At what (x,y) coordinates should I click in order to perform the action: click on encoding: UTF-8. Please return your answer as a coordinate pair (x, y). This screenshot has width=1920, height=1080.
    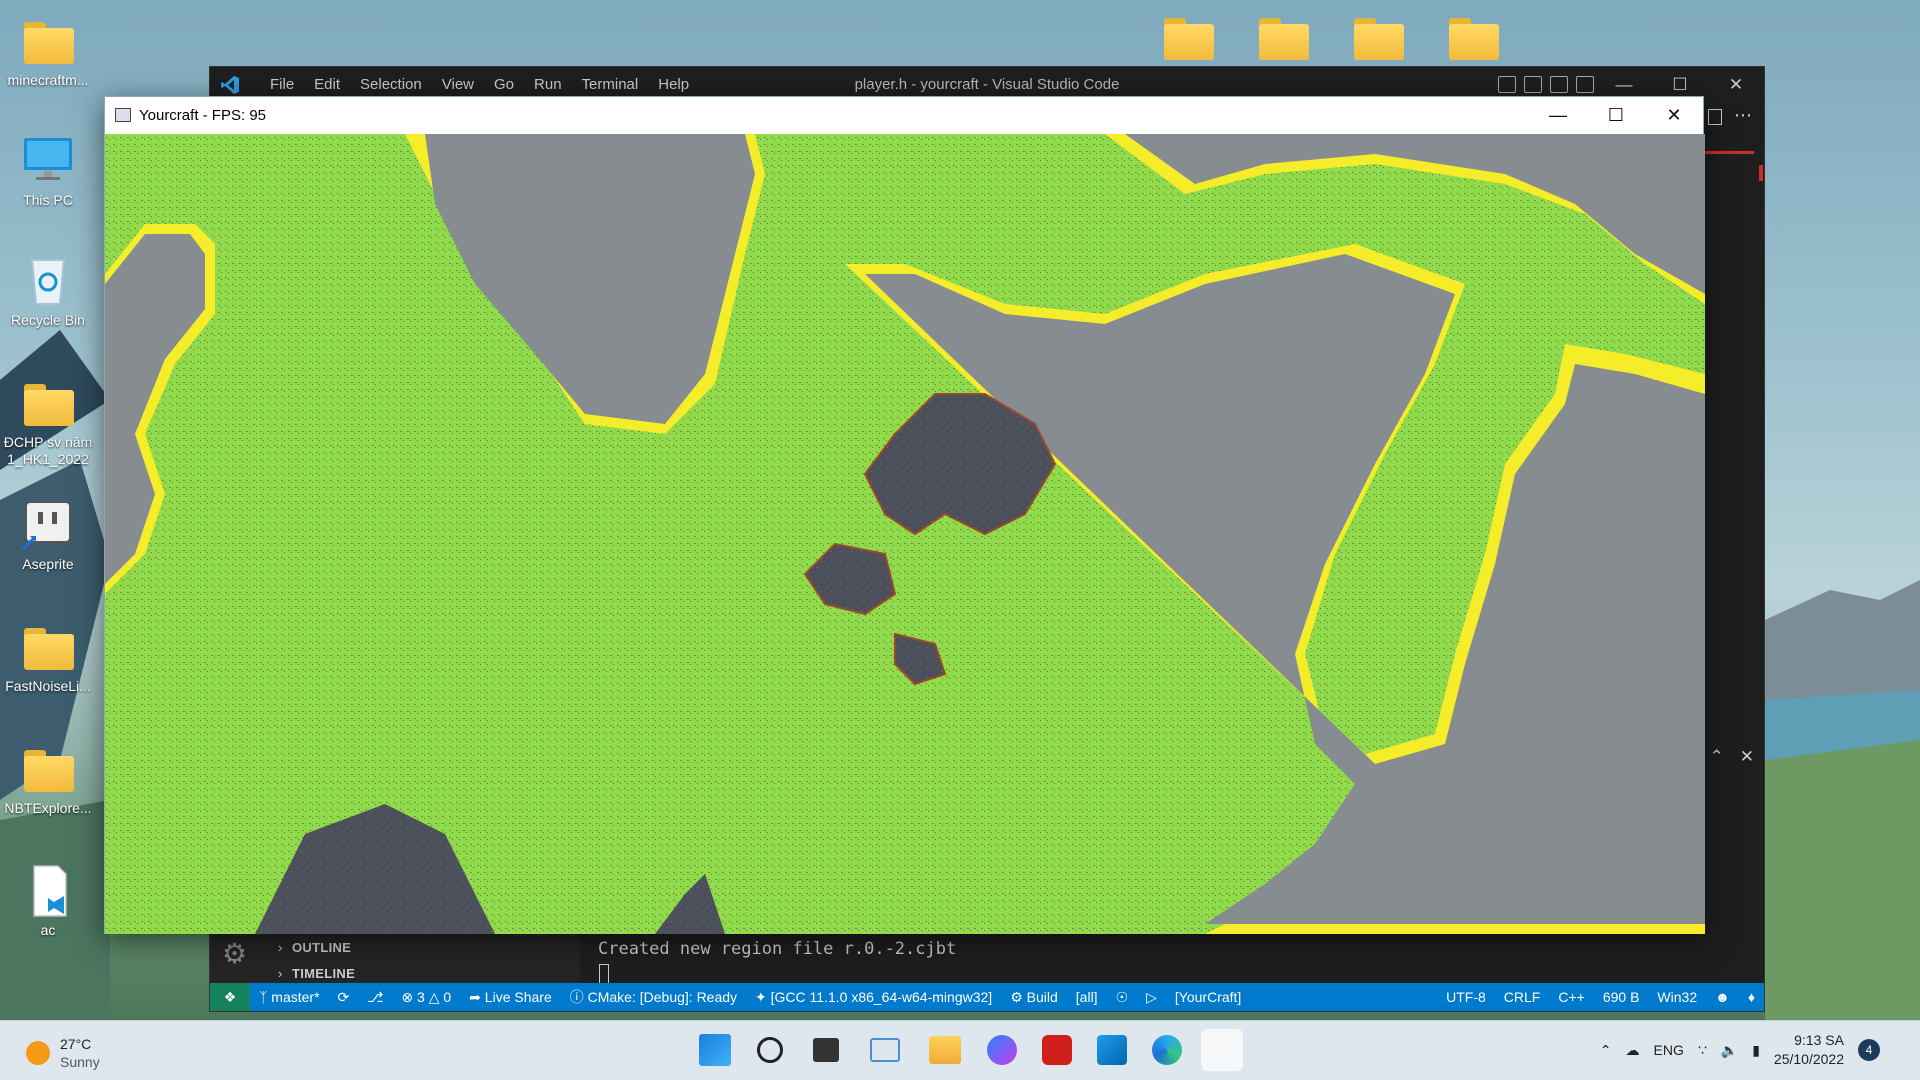
    Looking at the image, I should click on (1466, 997).